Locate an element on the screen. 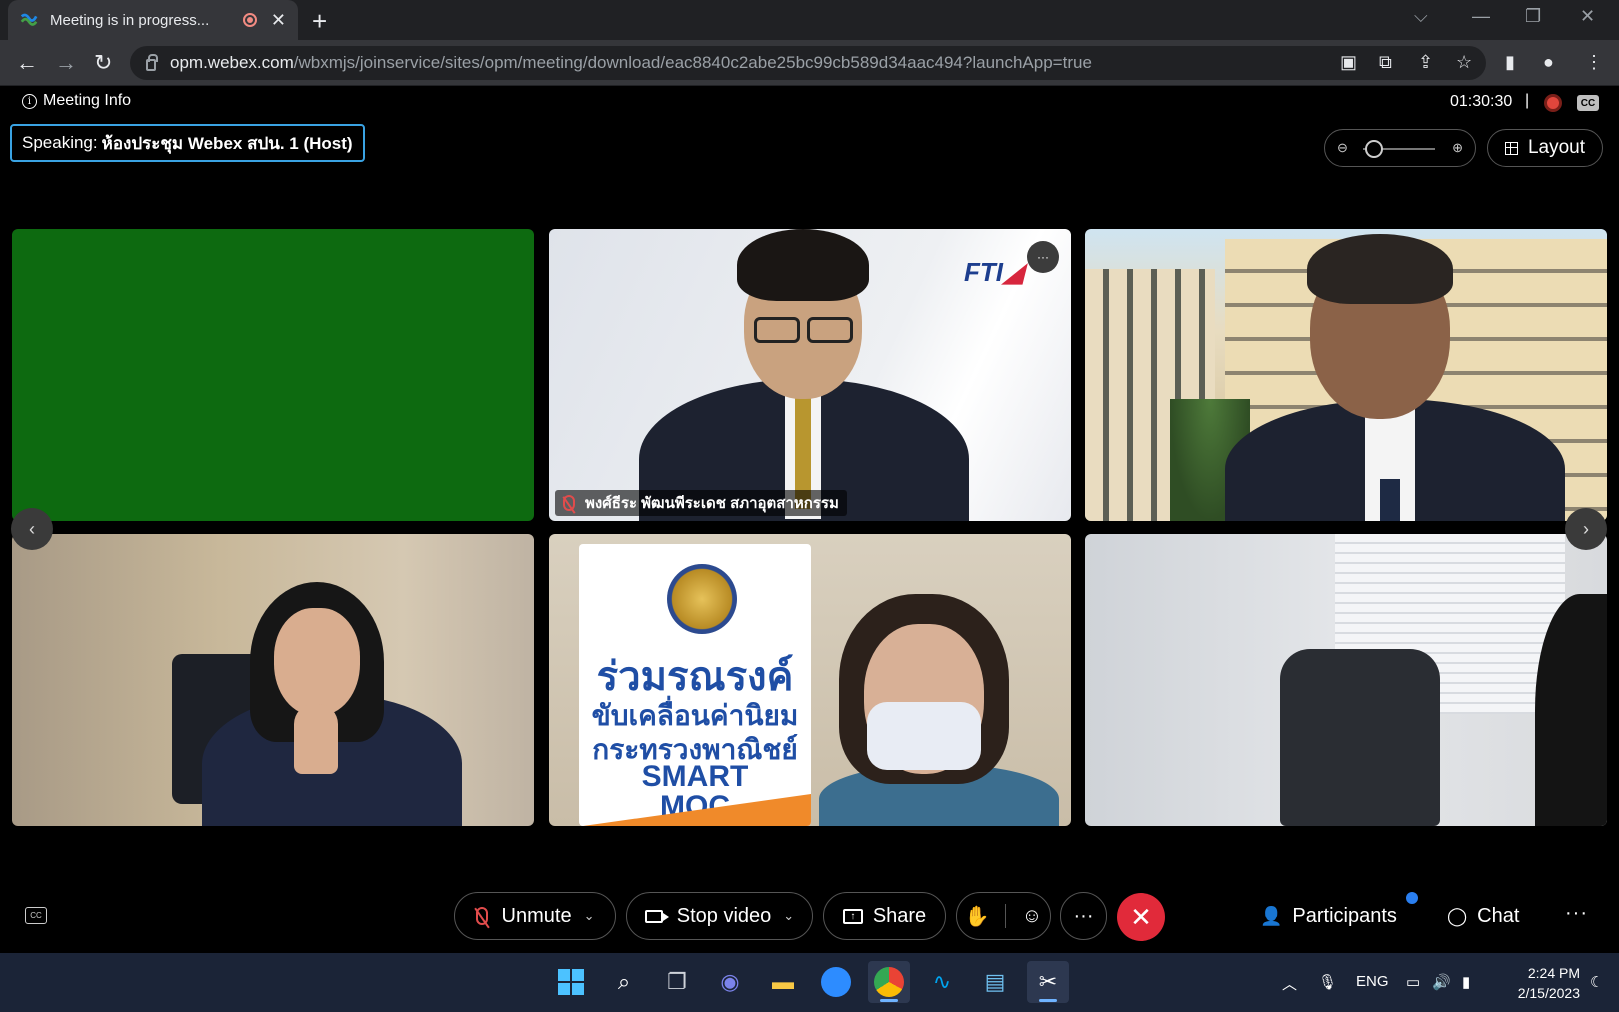  input-language: ENG is located at coordinates (1372, 981).